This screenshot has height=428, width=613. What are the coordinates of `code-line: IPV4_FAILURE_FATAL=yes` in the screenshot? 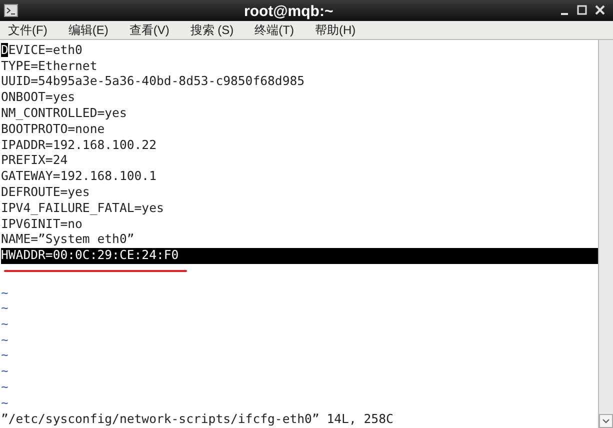 It's located at (82, 208).